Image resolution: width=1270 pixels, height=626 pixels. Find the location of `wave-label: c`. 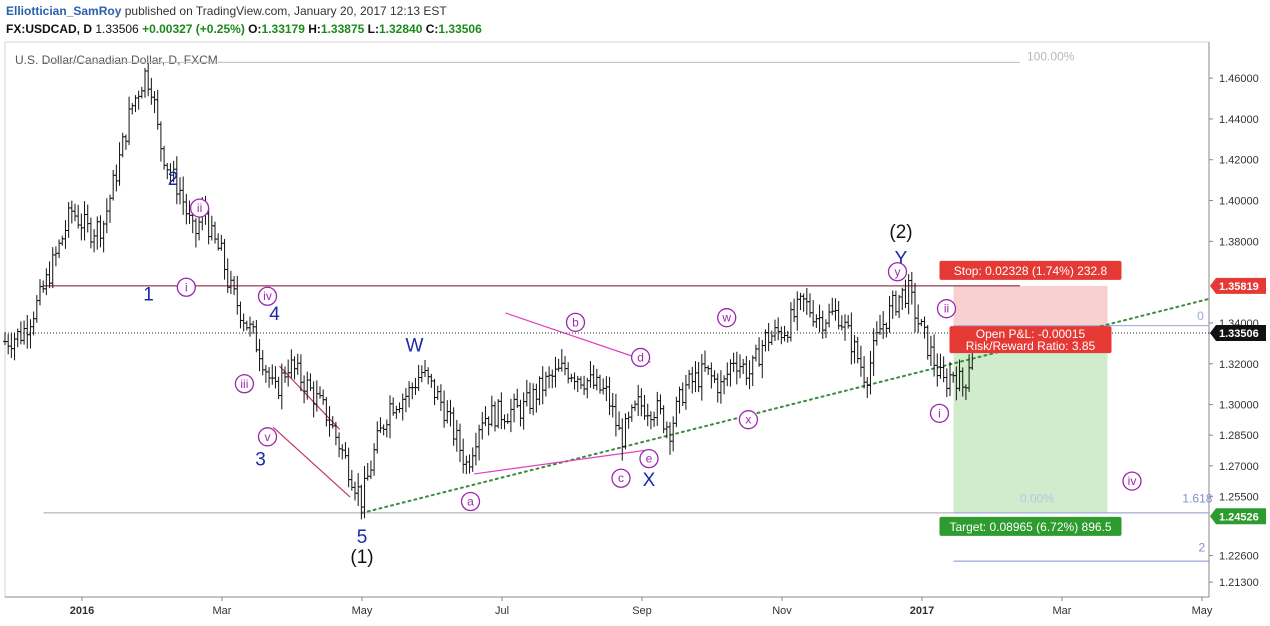

wave-label: c is located at coordinates (621, 478).